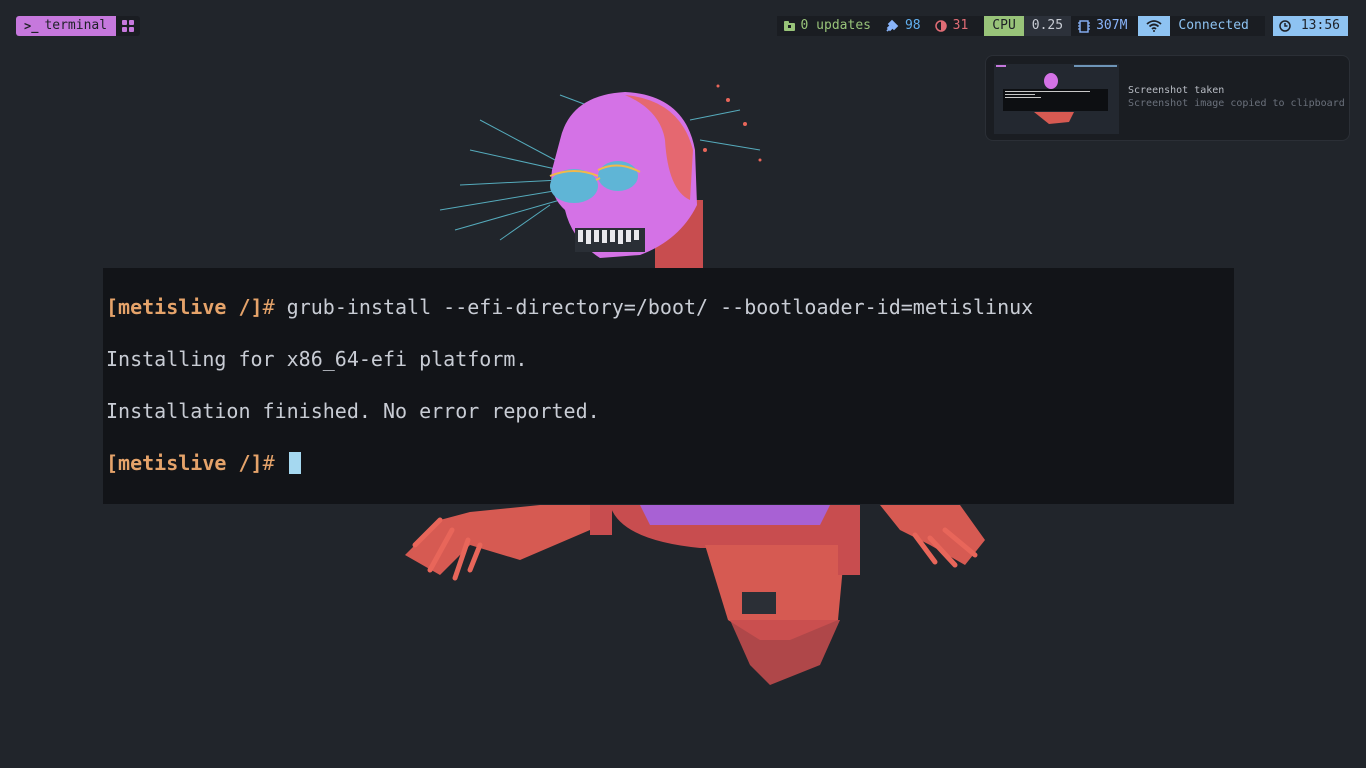  I want to click on battery-level: 98, so click(912, 25).